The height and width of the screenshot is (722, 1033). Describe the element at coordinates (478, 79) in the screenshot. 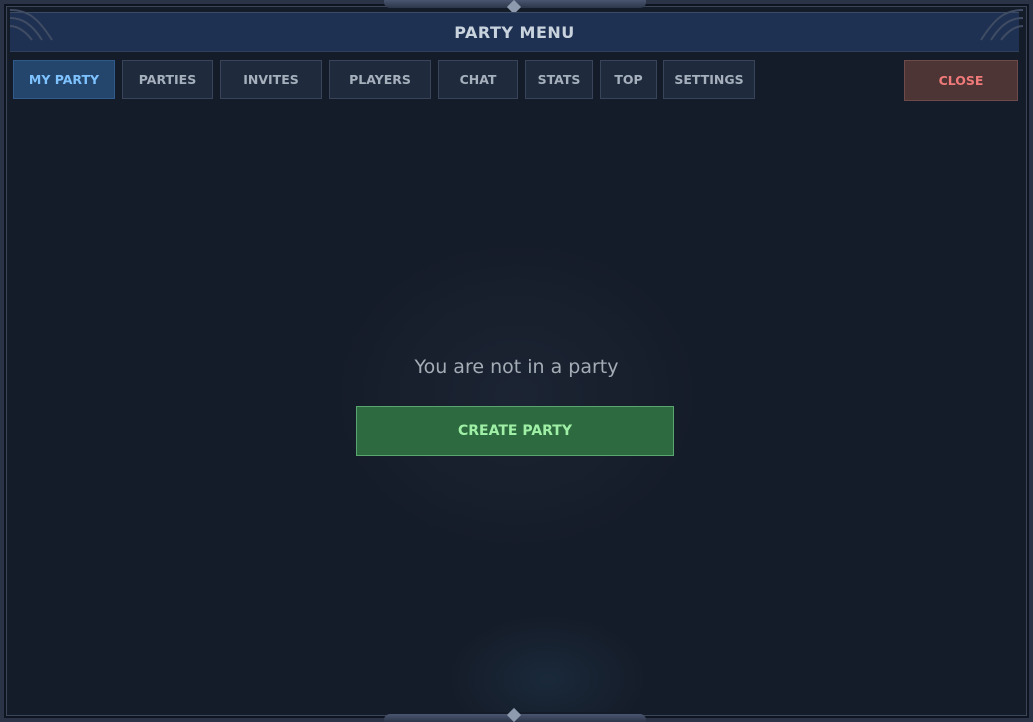

I see `tab-chat: CHAT` at that location.